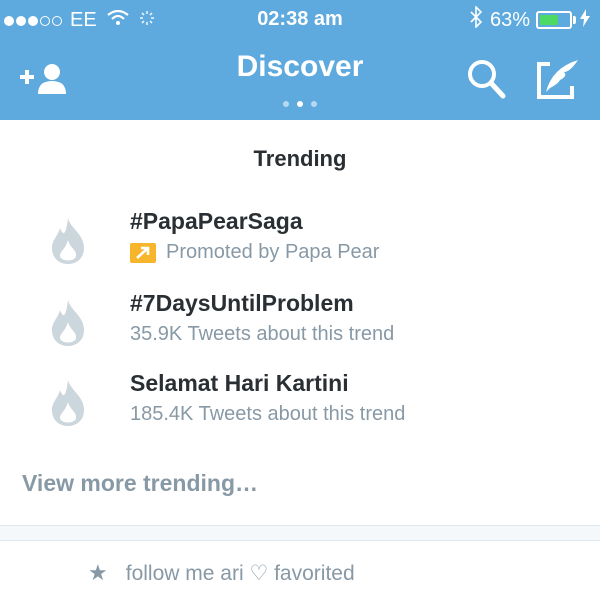  I want to click on search-button, so click(486, 79).